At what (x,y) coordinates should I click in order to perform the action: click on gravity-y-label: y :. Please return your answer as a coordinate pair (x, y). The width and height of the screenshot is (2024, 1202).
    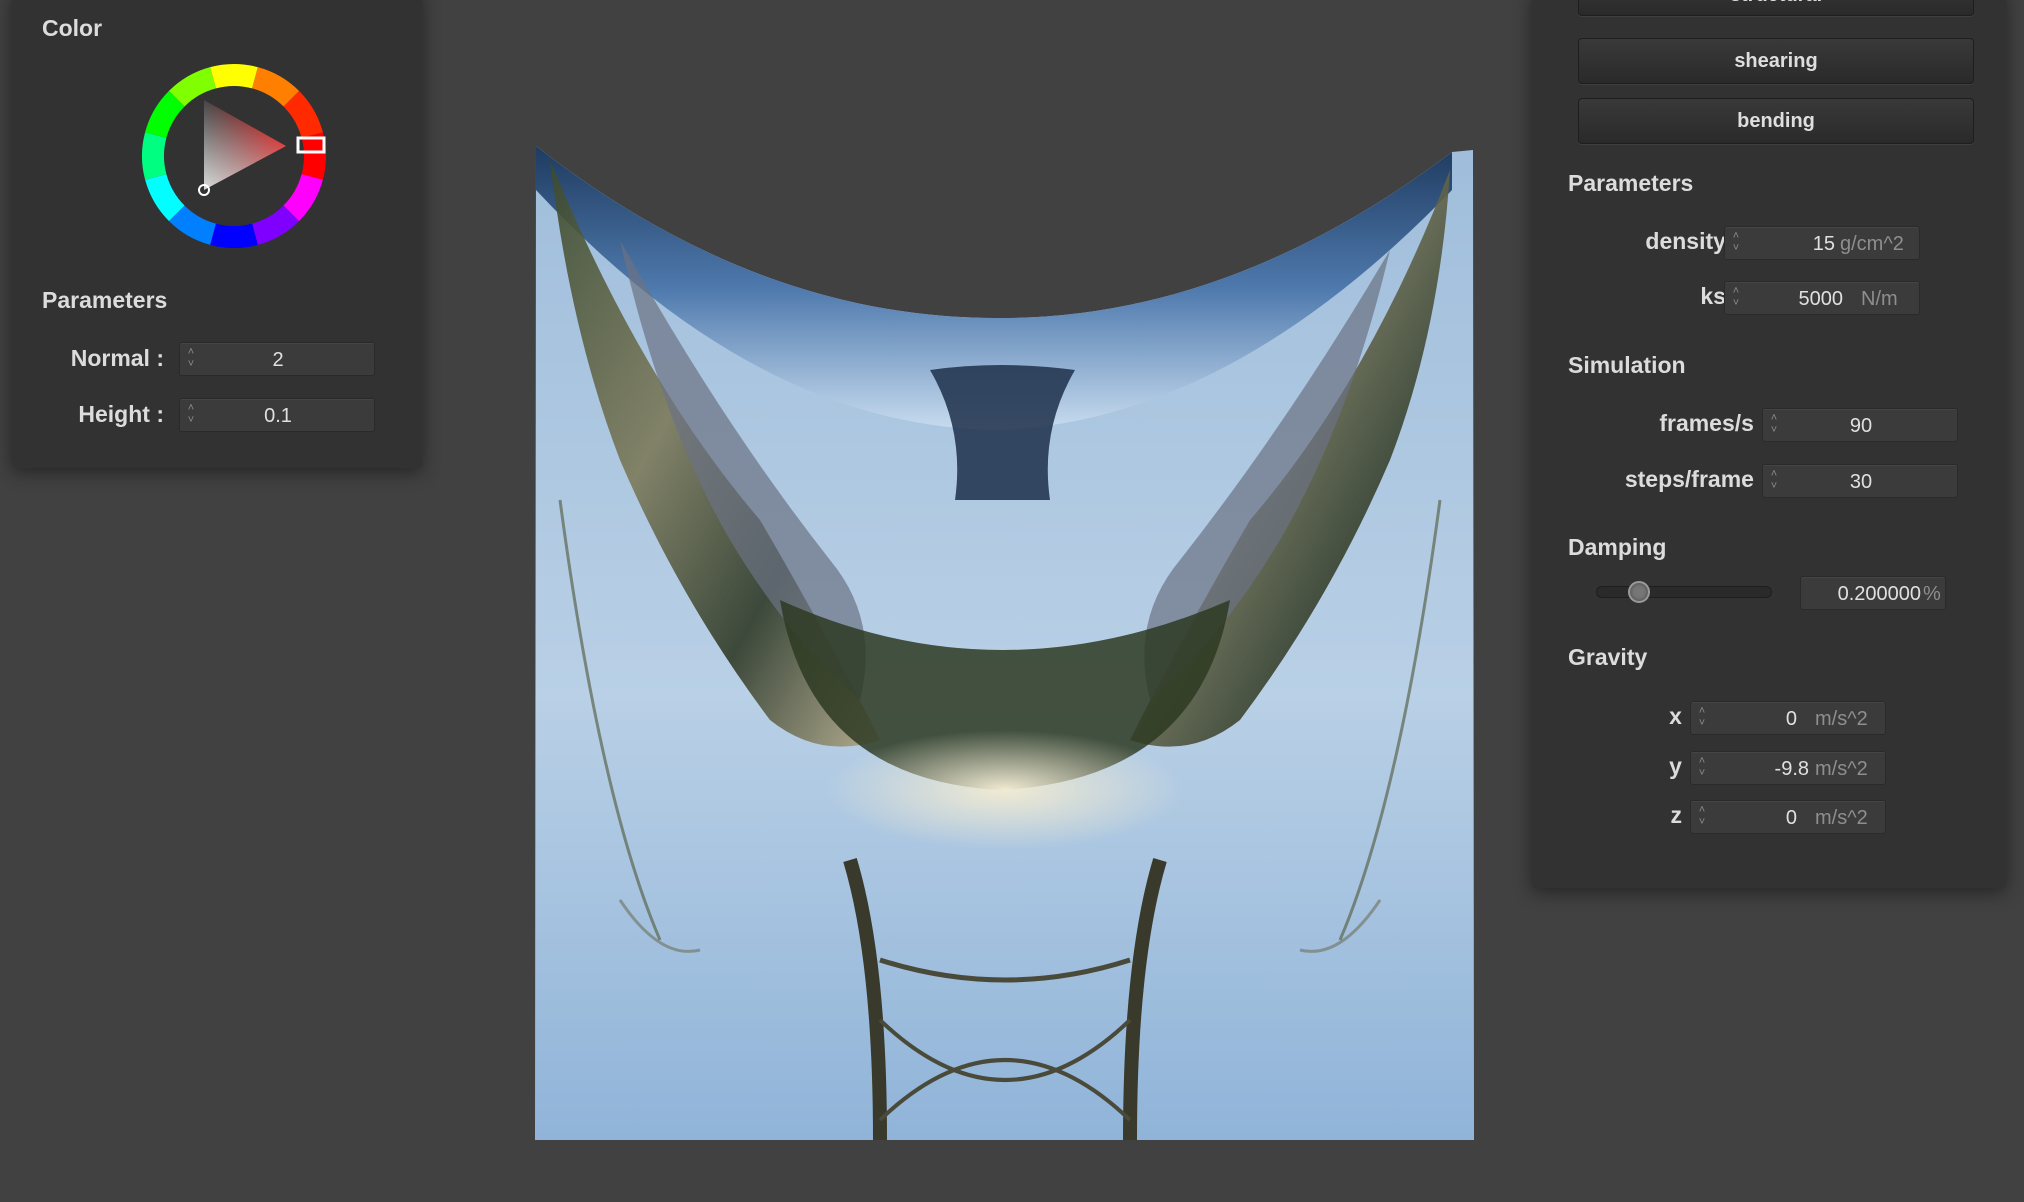
    Looking at the image, I should click on (1682, 766).